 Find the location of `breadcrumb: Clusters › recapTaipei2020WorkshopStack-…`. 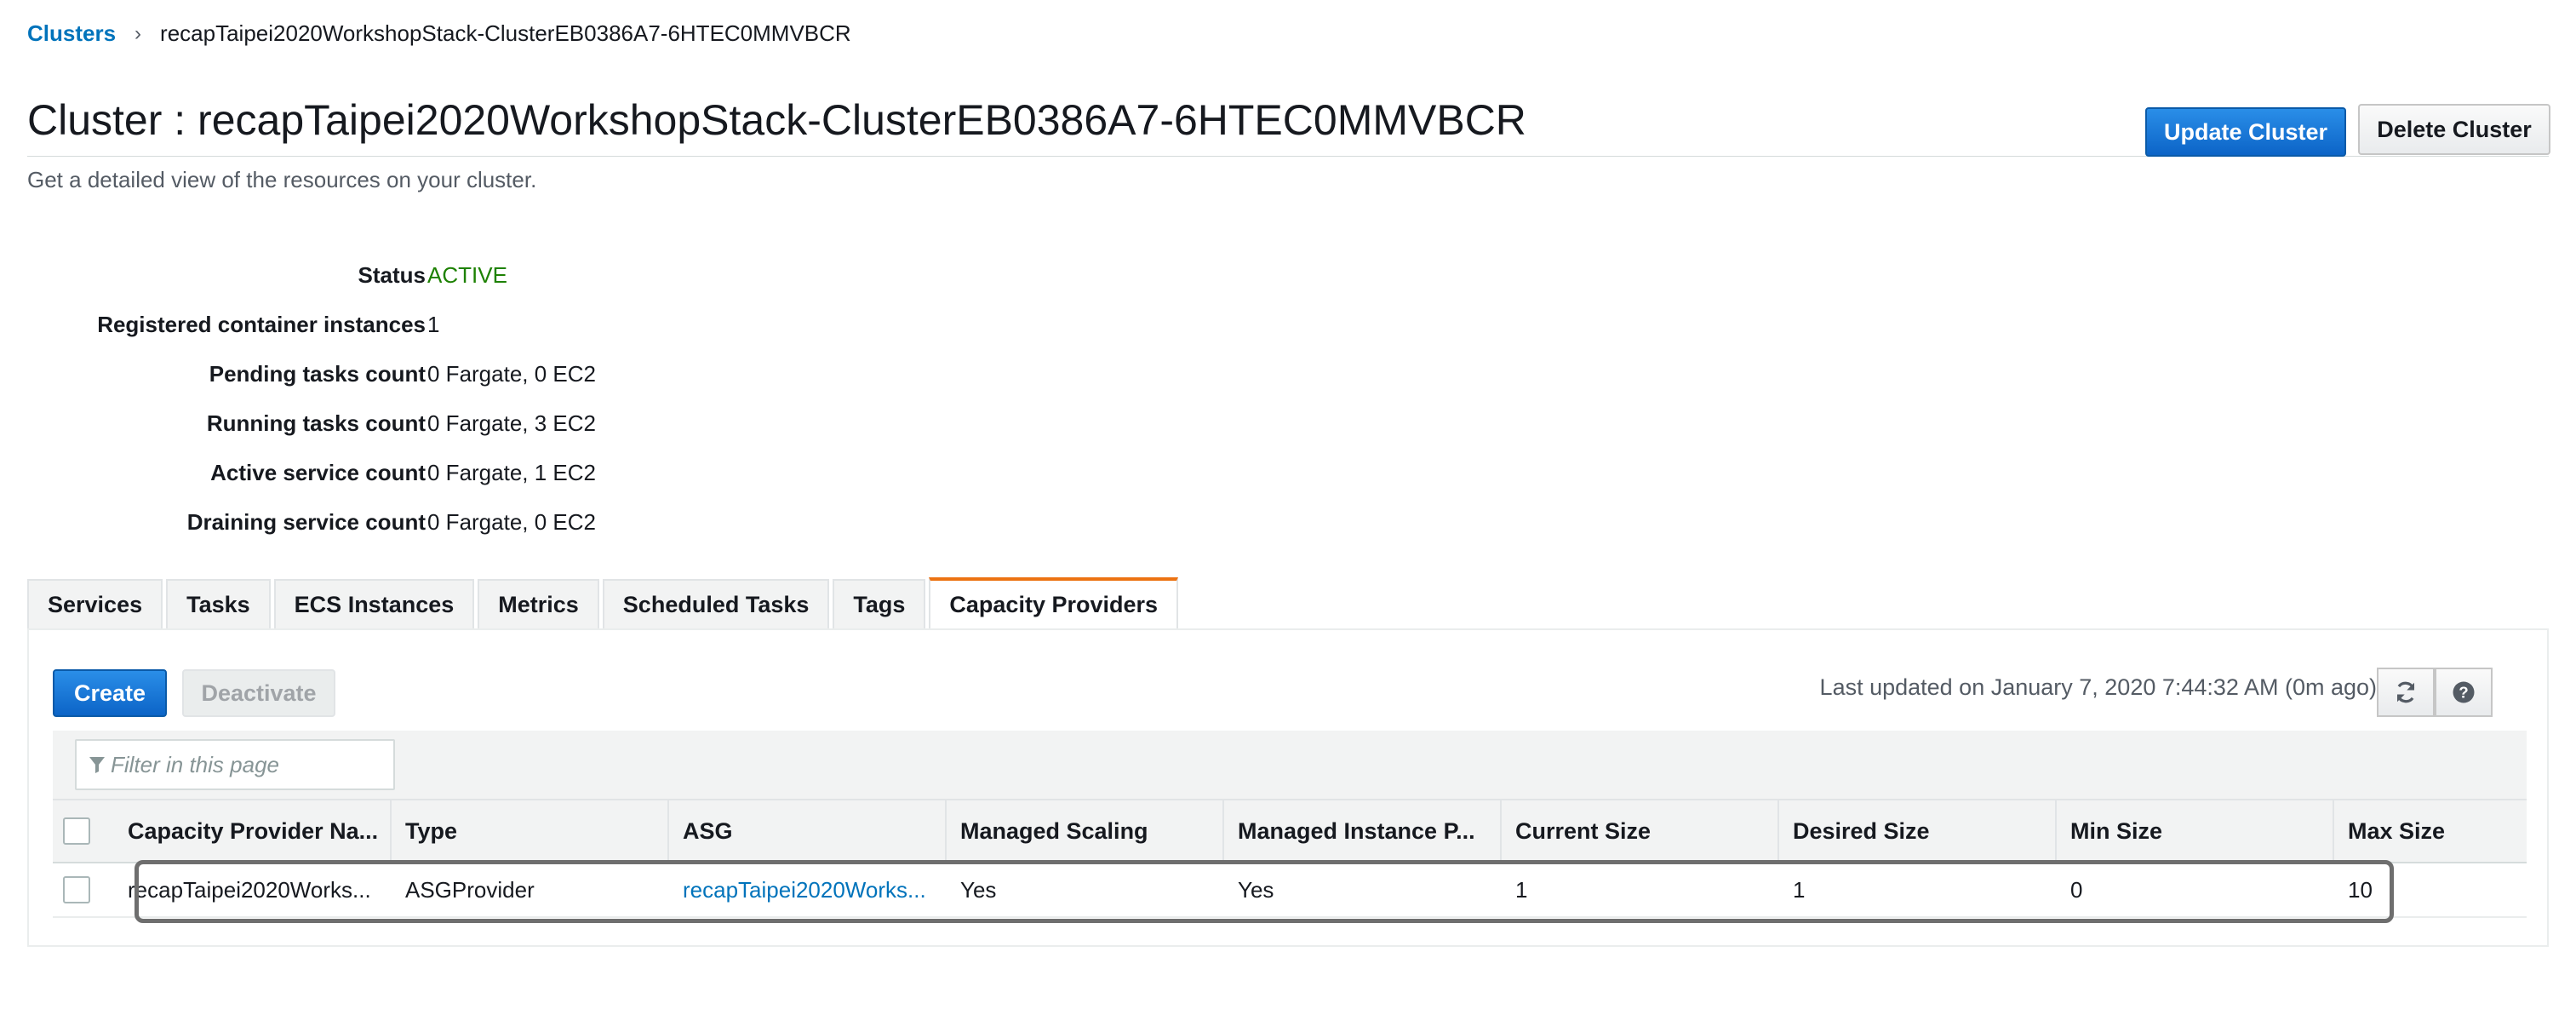

breadcrumb: Clusters › recapTaipei2020WorkshopStack-… is located at coordinates (439, 33).